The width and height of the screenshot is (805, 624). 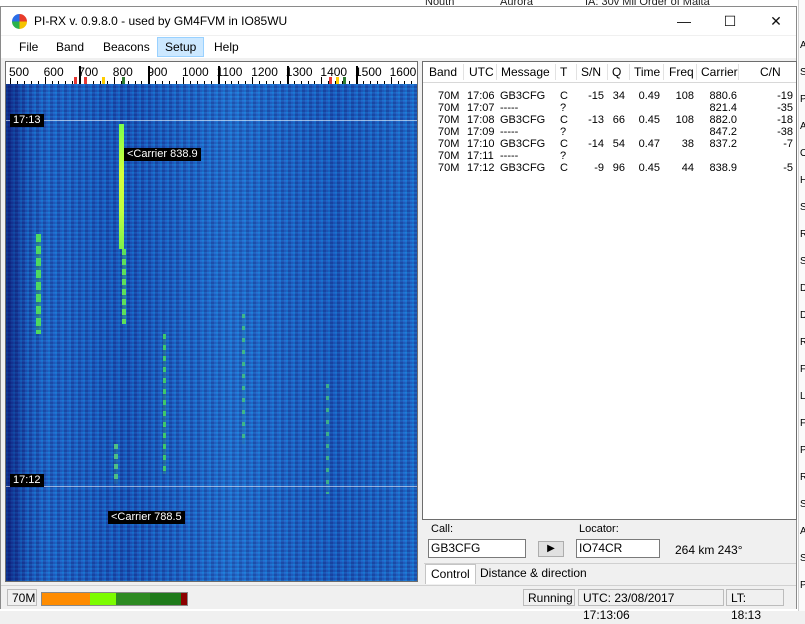 I want to click on close-button: ✕, so click(x=776, y=21).